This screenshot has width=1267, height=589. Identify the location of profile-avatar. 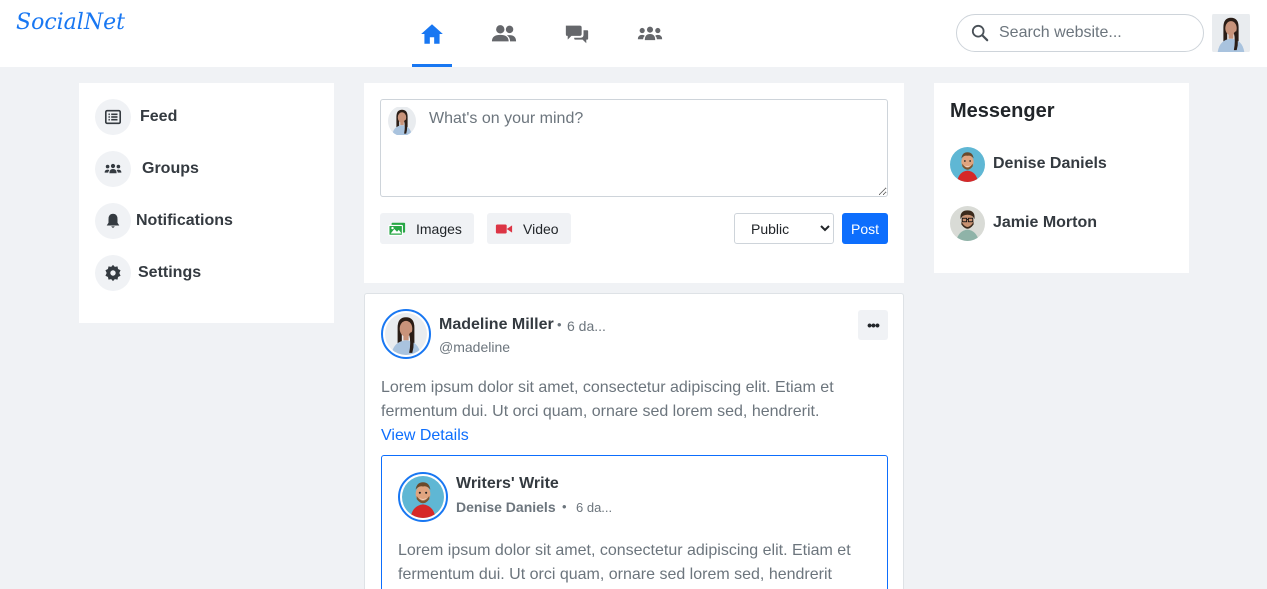
(1231, 33).